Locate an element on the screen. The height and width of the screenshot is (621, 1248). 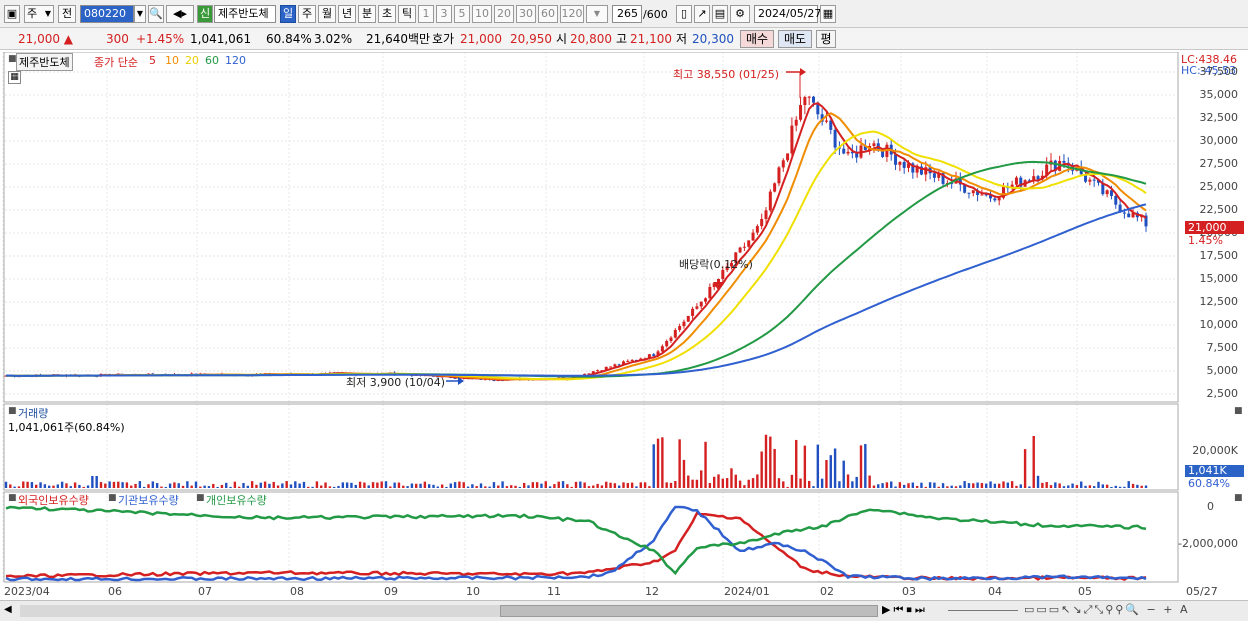
holdings-y-tick-0: 0 is located at coordinates (1210, 506).